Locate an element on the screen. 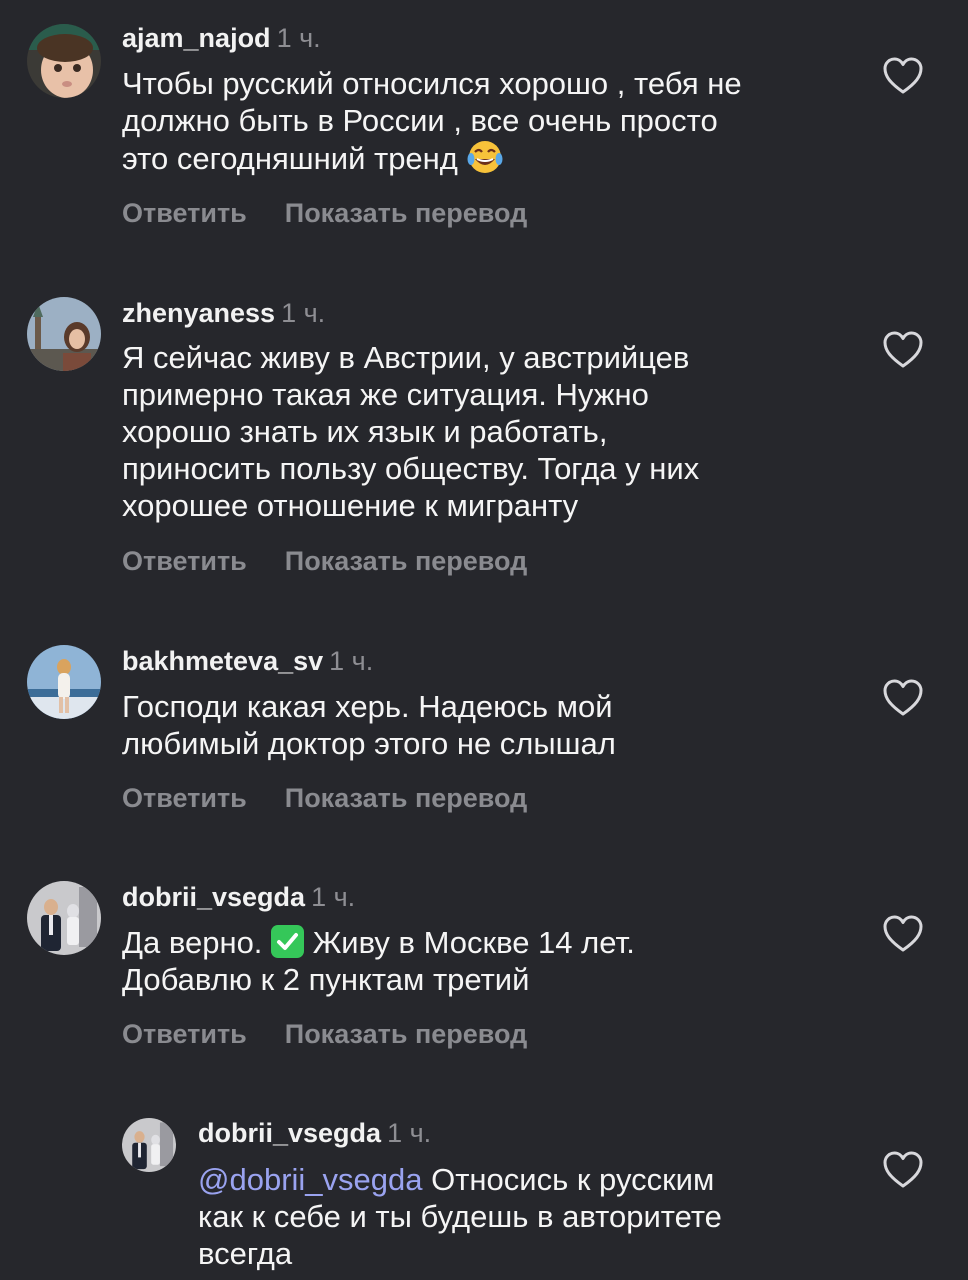  mention-link: @dobrii_vsegda is located at coordinates (310, 1179).